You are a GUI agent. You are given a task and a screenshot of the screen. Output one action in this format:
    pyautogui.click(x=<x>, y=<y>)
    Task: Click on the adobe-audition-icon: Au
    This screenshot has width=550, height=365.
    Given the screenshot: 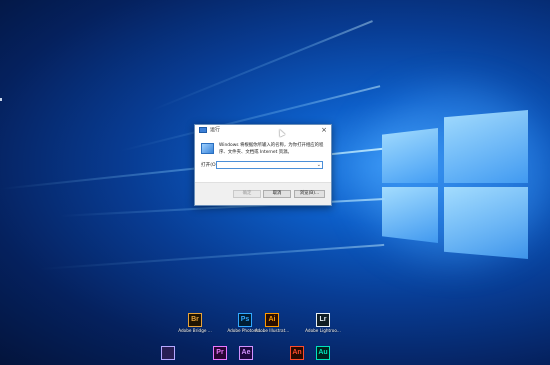 What is the action you would take?
    pyautogui.click(x=323, y=353)
    